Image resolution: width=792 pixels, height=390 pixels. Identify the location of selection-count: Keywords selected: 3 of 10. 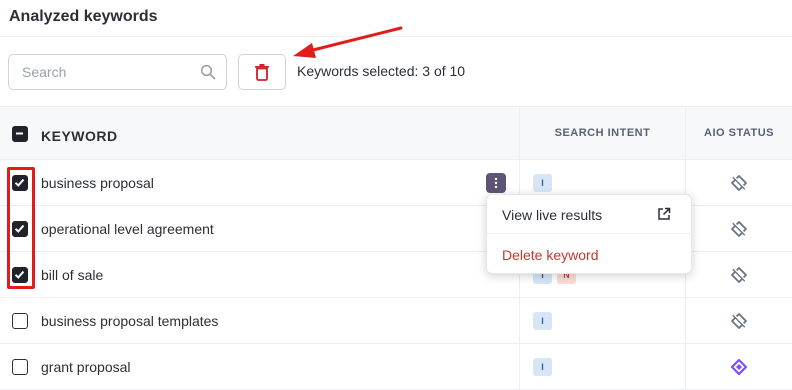
(381, 71).